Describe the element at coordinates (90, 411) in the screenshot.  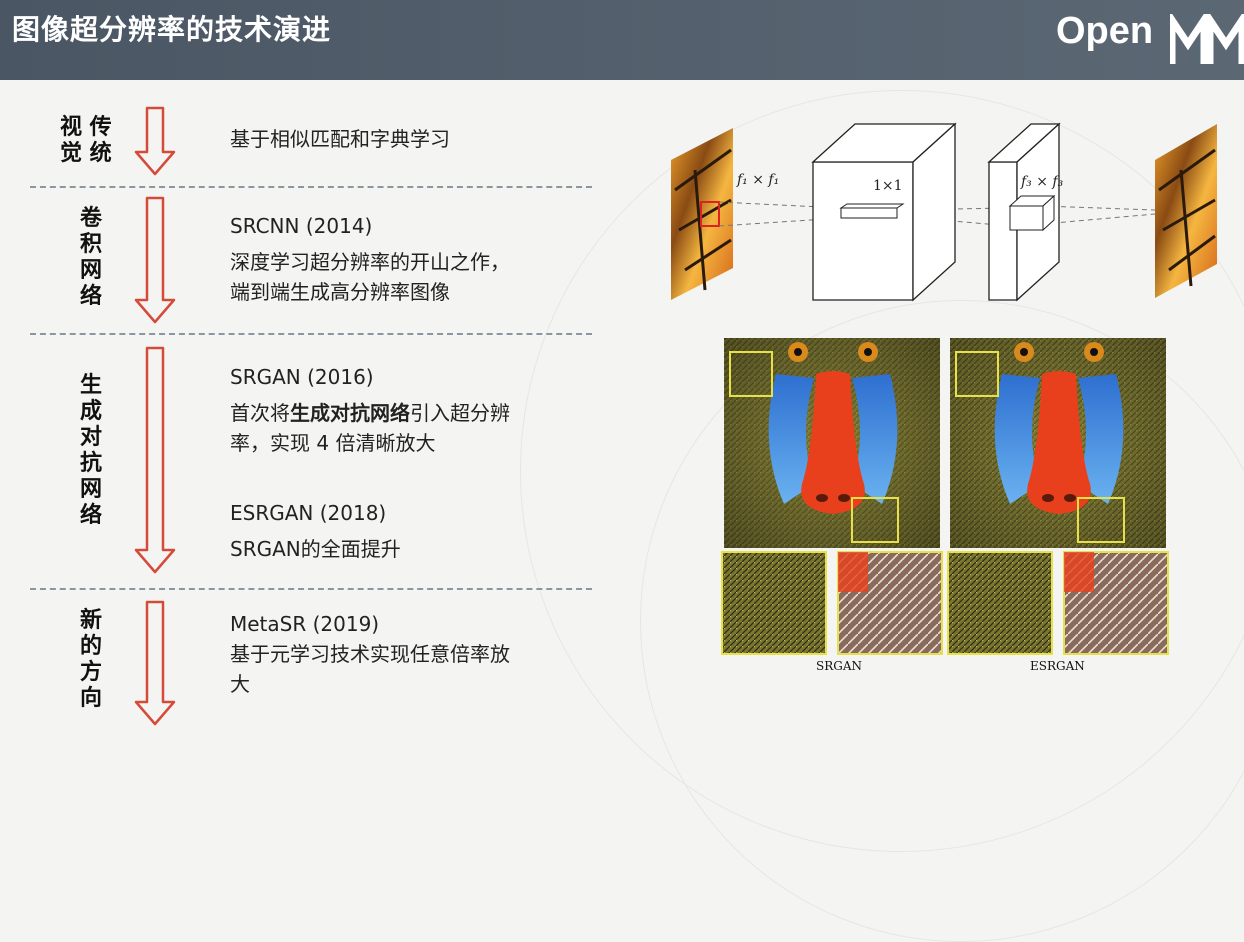
I see `category-line: 成` at that location.